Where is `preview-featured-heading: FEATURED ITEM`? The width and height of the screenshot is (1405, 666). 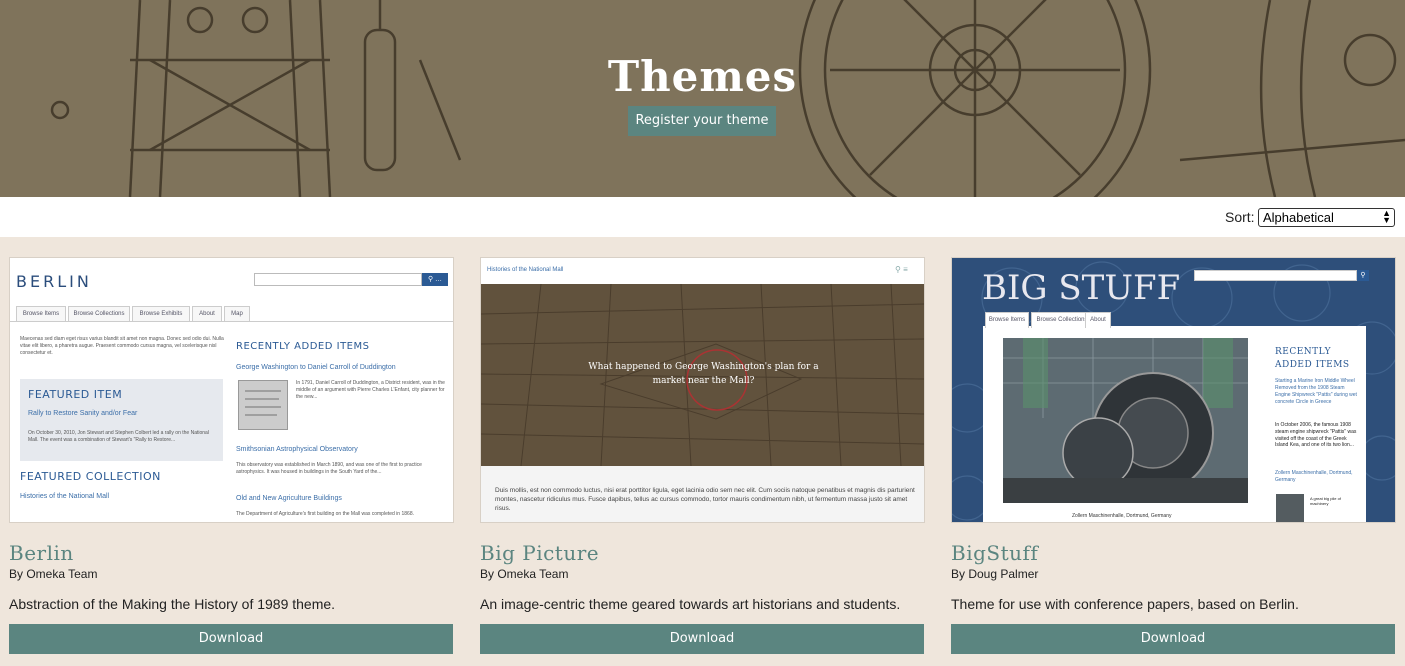
preview-featured-heading: FEATURED ITEM is located at coordinates (75, 394).